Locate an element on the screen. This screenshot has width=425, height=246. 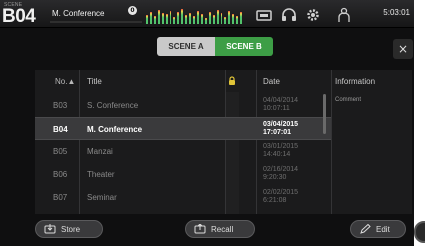
information-comment: Comment is located at coordinates (348, 100).